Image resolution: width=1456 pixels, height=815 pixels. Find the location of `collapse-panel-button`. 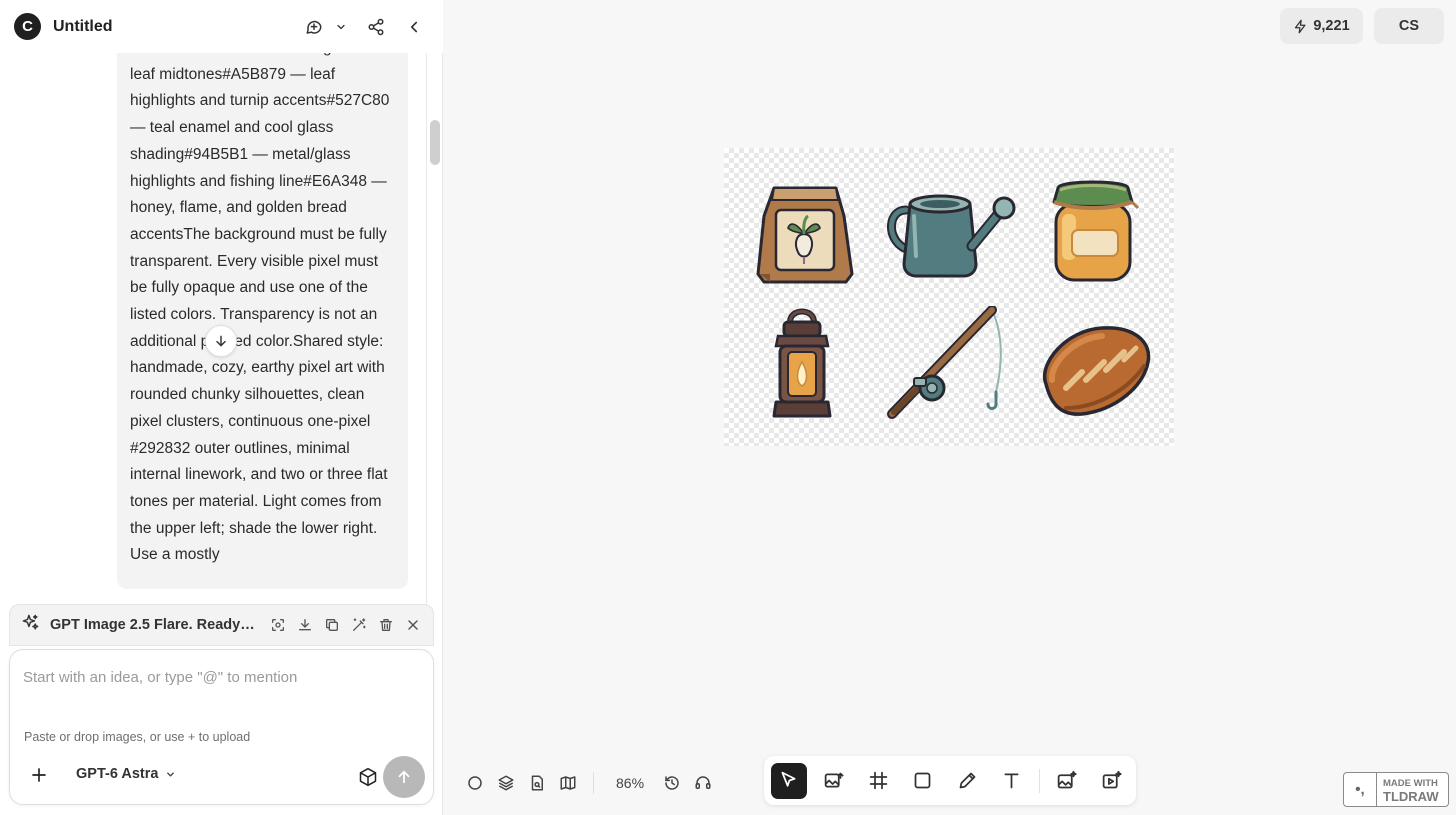

collapse-panel-button is located at coordinates (414, 27).